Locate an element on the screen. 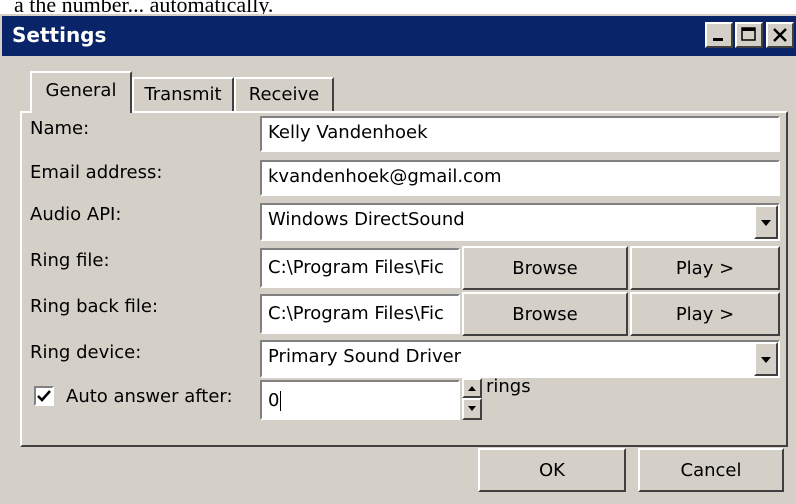  email-label: Email address: is located at coordinates (96, 172).